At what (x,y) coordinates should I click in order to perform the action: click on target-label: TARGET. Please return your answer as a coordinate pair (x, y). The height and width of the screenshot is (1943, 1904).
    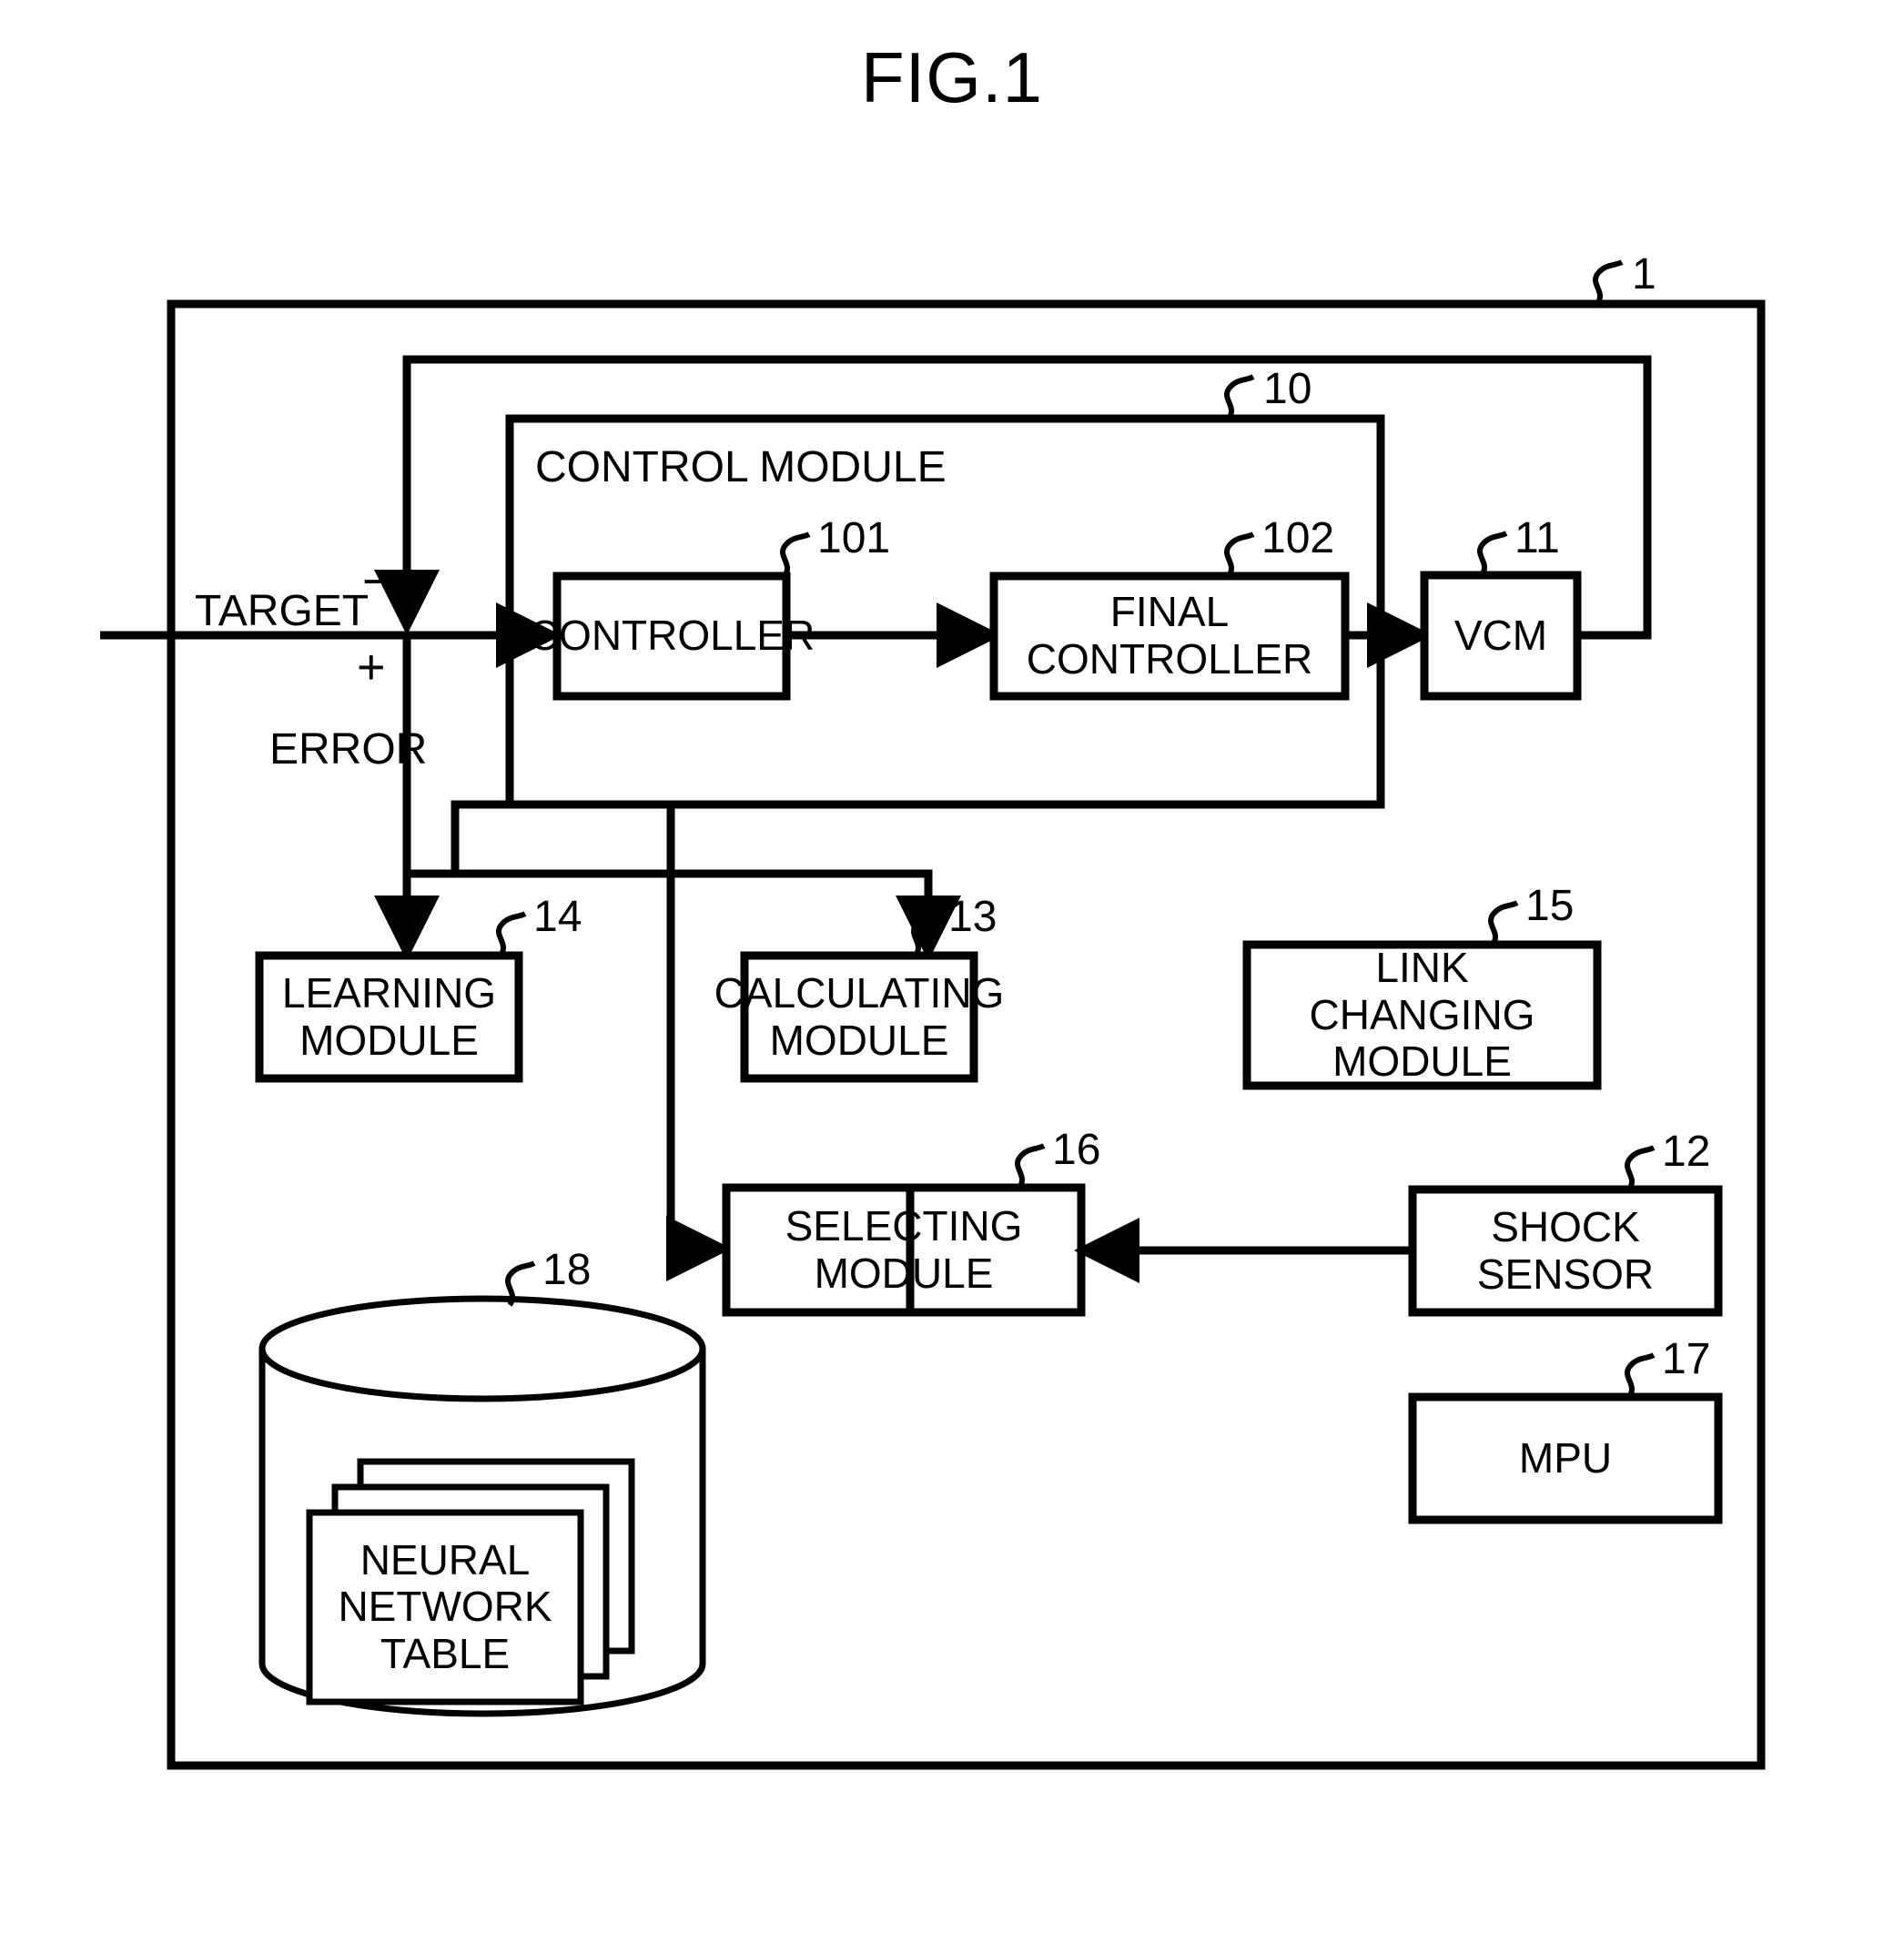
    Looking at the image, I should click on (282, 611).